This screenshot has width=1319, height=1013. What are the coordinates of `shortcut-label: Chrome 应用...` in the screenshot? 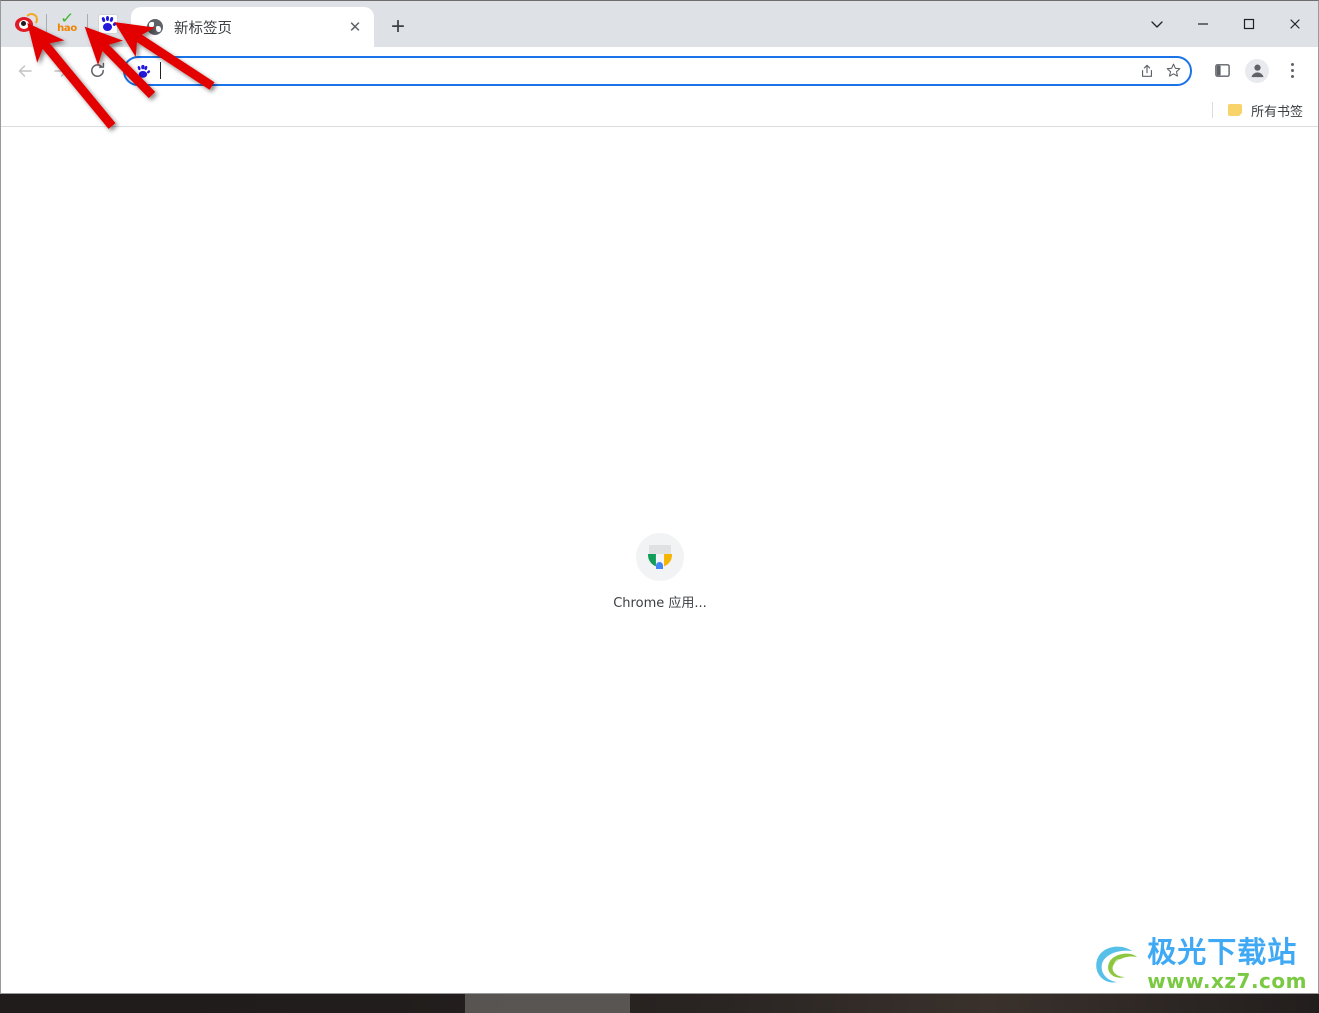 It's located at (660, 603).